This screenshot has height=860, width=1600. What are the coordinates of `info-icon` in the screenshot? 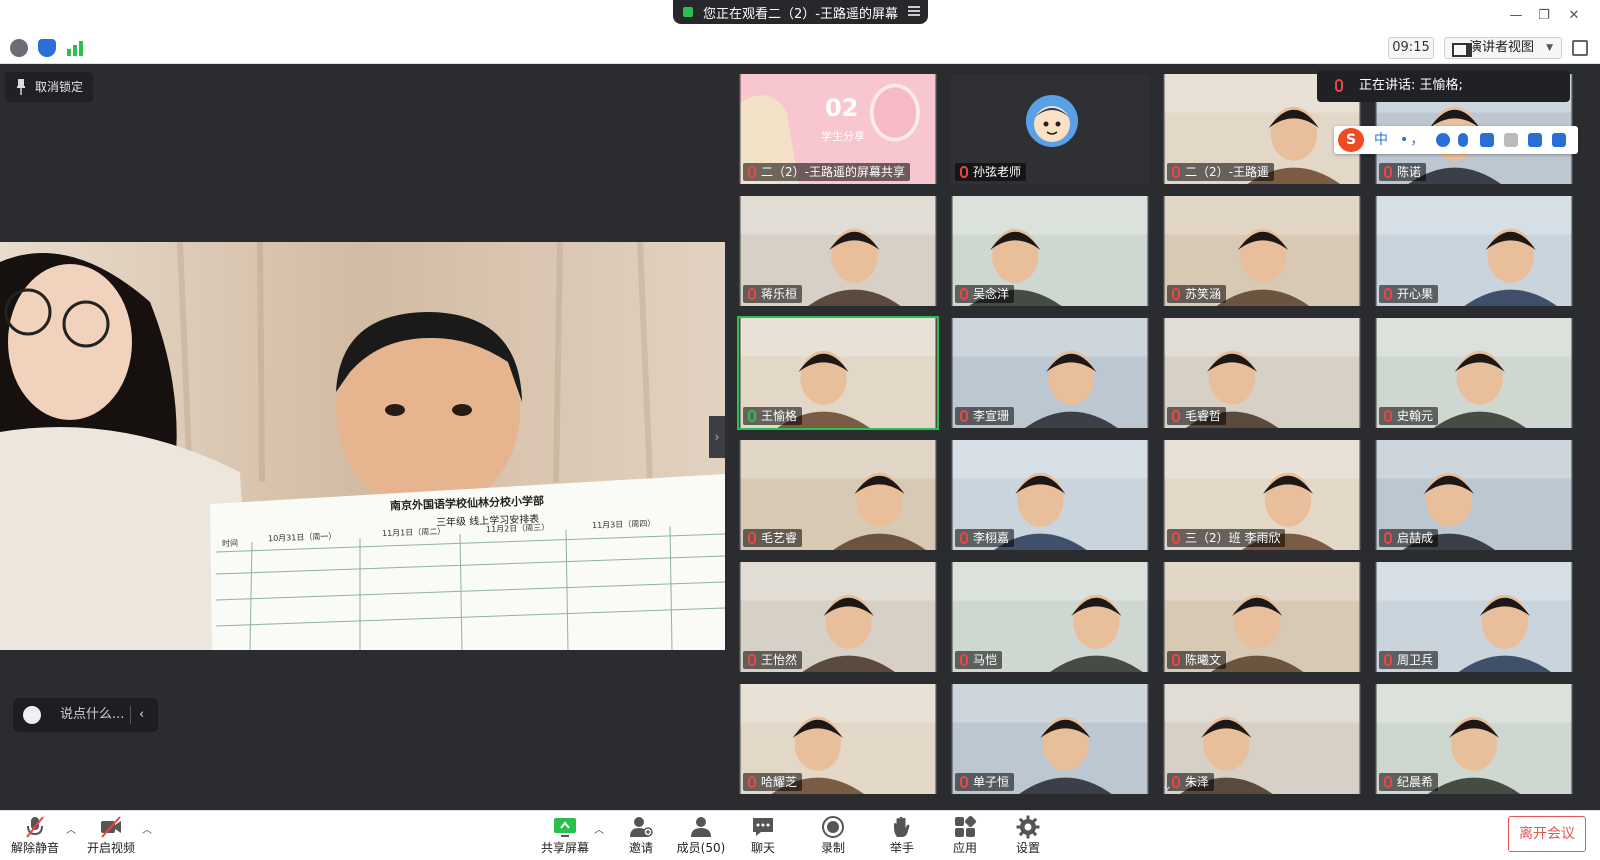 It's located at (19, 48).